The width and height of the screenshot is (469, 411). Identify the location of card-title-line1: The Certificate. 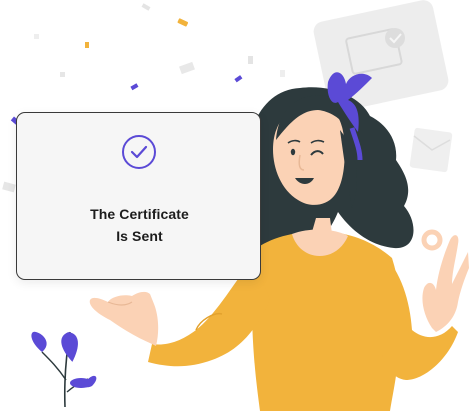
(139, 214).